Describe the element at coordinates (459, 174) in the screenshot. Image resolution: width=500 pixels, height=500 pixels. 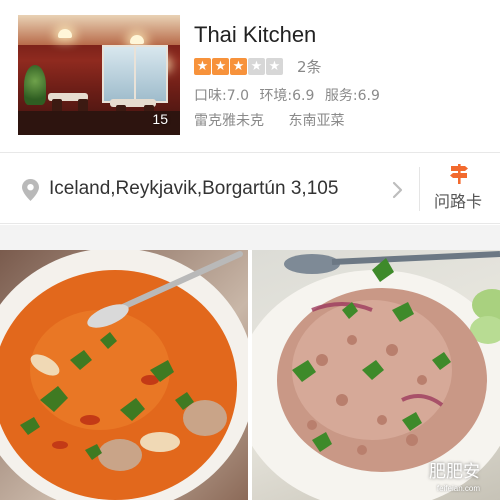
I see `signpost-icon` at that location.